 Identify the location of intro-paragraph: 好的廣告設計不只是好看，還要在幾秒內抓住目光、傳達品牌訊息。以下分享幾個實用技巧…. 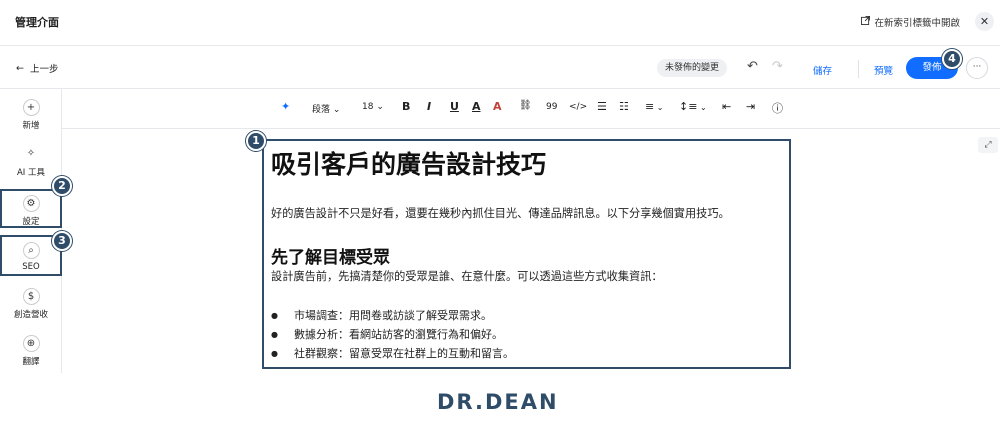
(500, 213).